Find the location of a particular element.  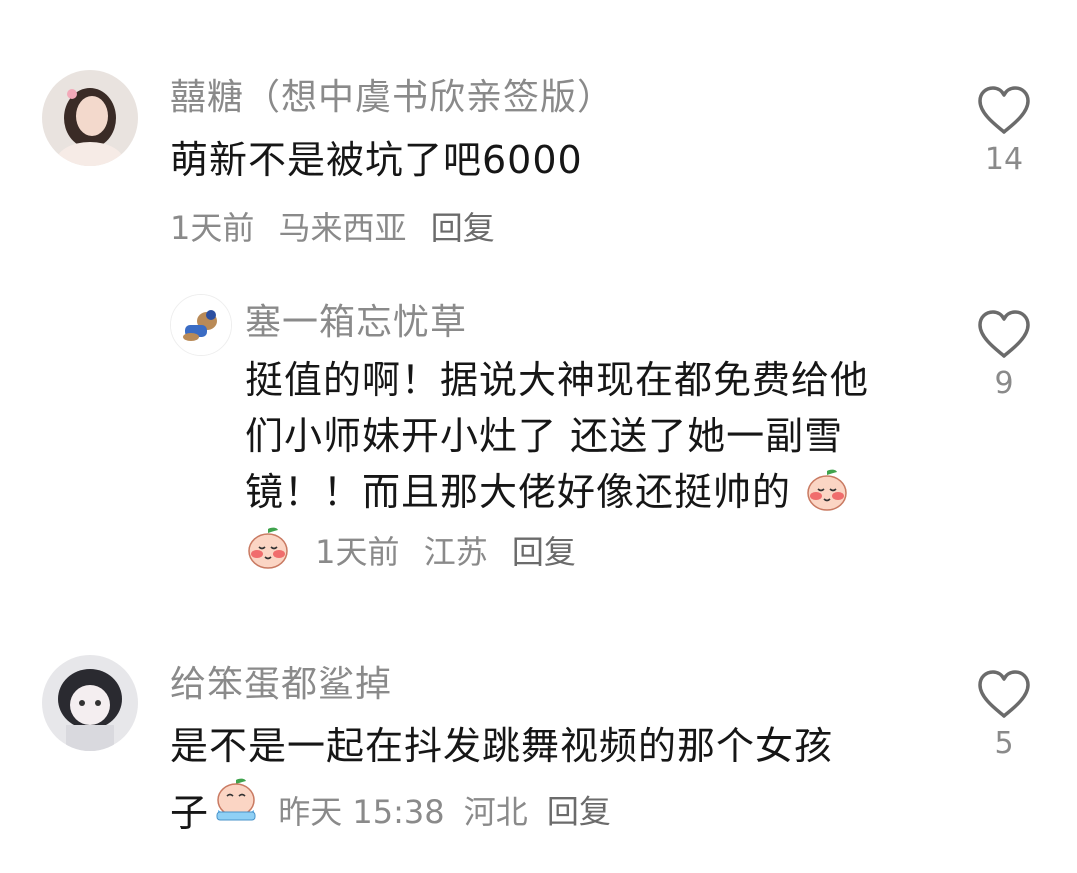

like-button: 14 is located at coordinates (1004, 130).